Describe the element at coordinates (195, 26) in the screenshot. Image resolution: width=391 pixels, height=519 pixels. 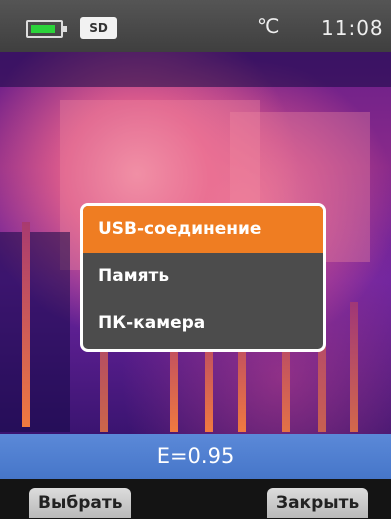
I see `status-bar: SD ℃ 11:08` at that location.